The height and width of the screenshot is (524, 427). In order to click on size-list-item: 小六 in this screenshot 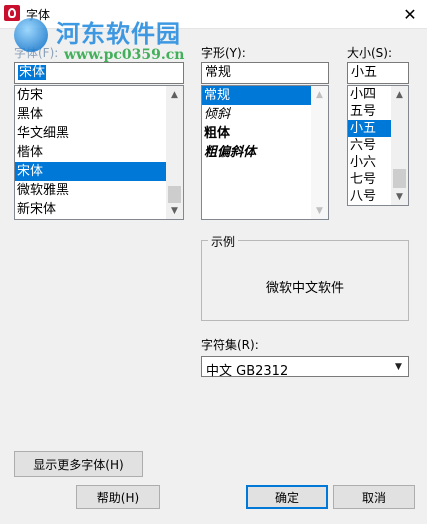, I will do `click(369, 162)`.